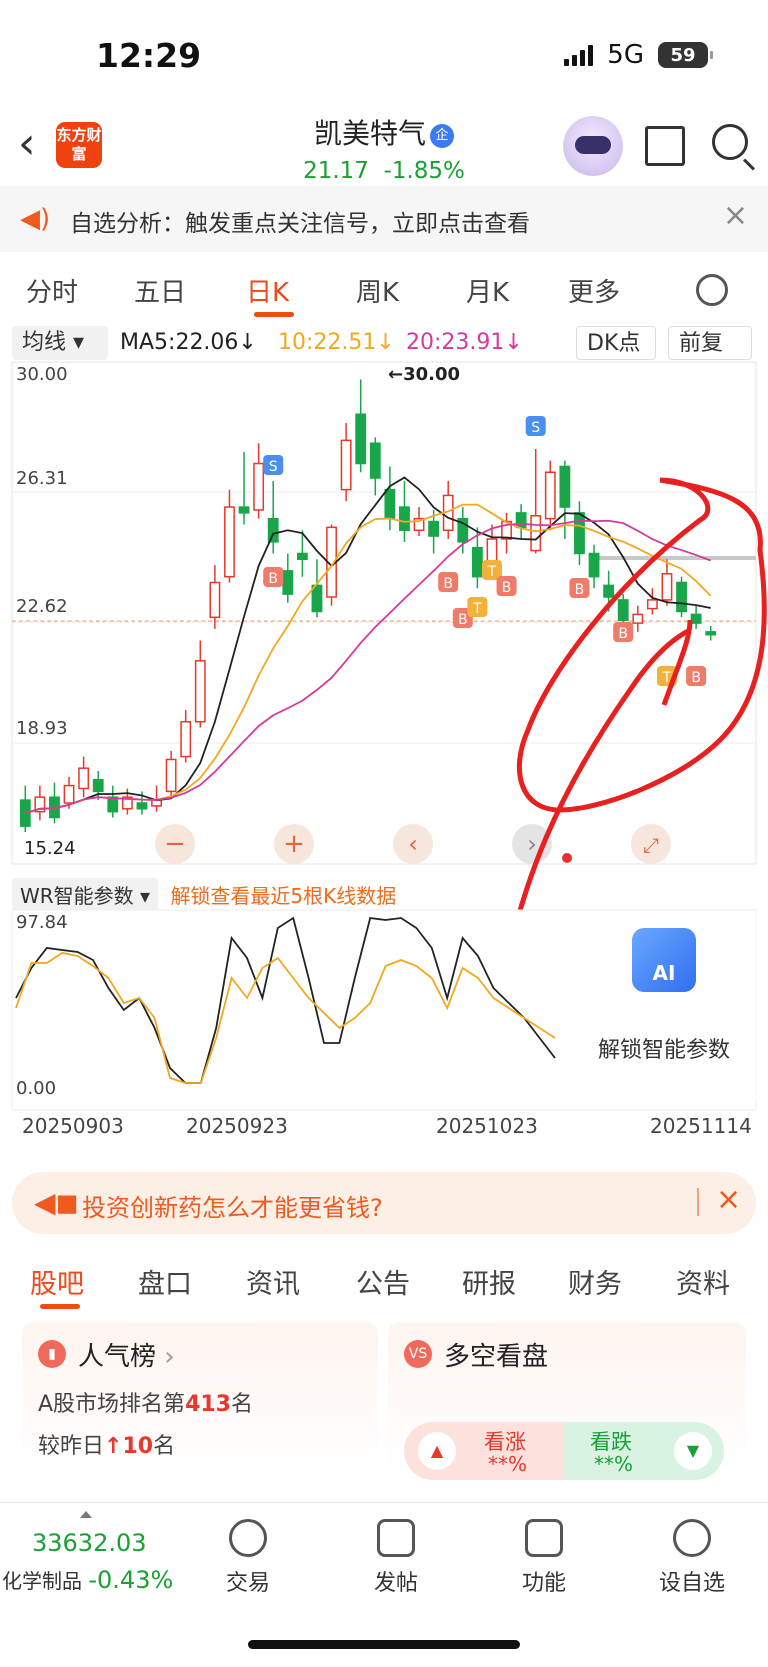 This screenshot has width=768, height=1667. What do you see at coordinates (384, 1644) in the screenshot?
I see `home-indicator` at bounding box center [384, 1644].